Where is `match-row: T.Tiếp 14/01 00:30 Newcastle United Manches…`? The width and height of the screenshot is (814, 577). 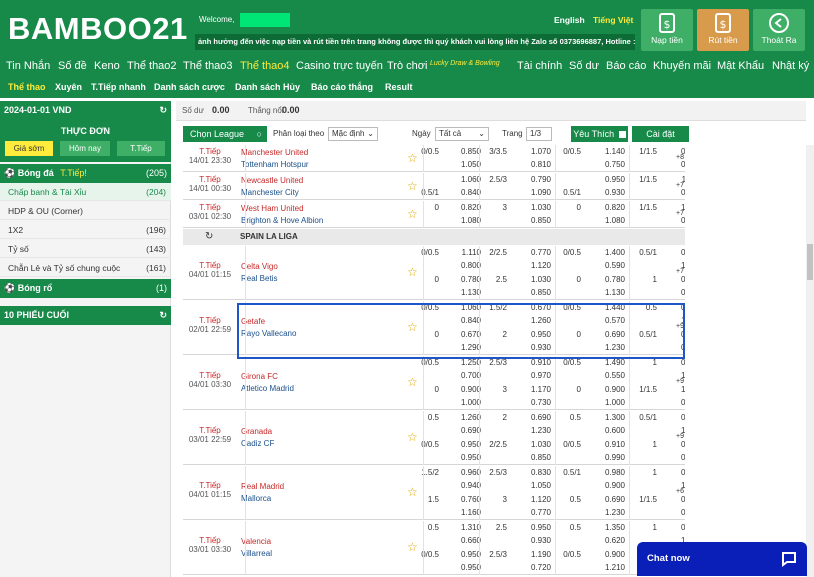
match-row: T.Tiếp 14/01 00:30 Newcastle United Manches… is located at coordinates (434, 186).